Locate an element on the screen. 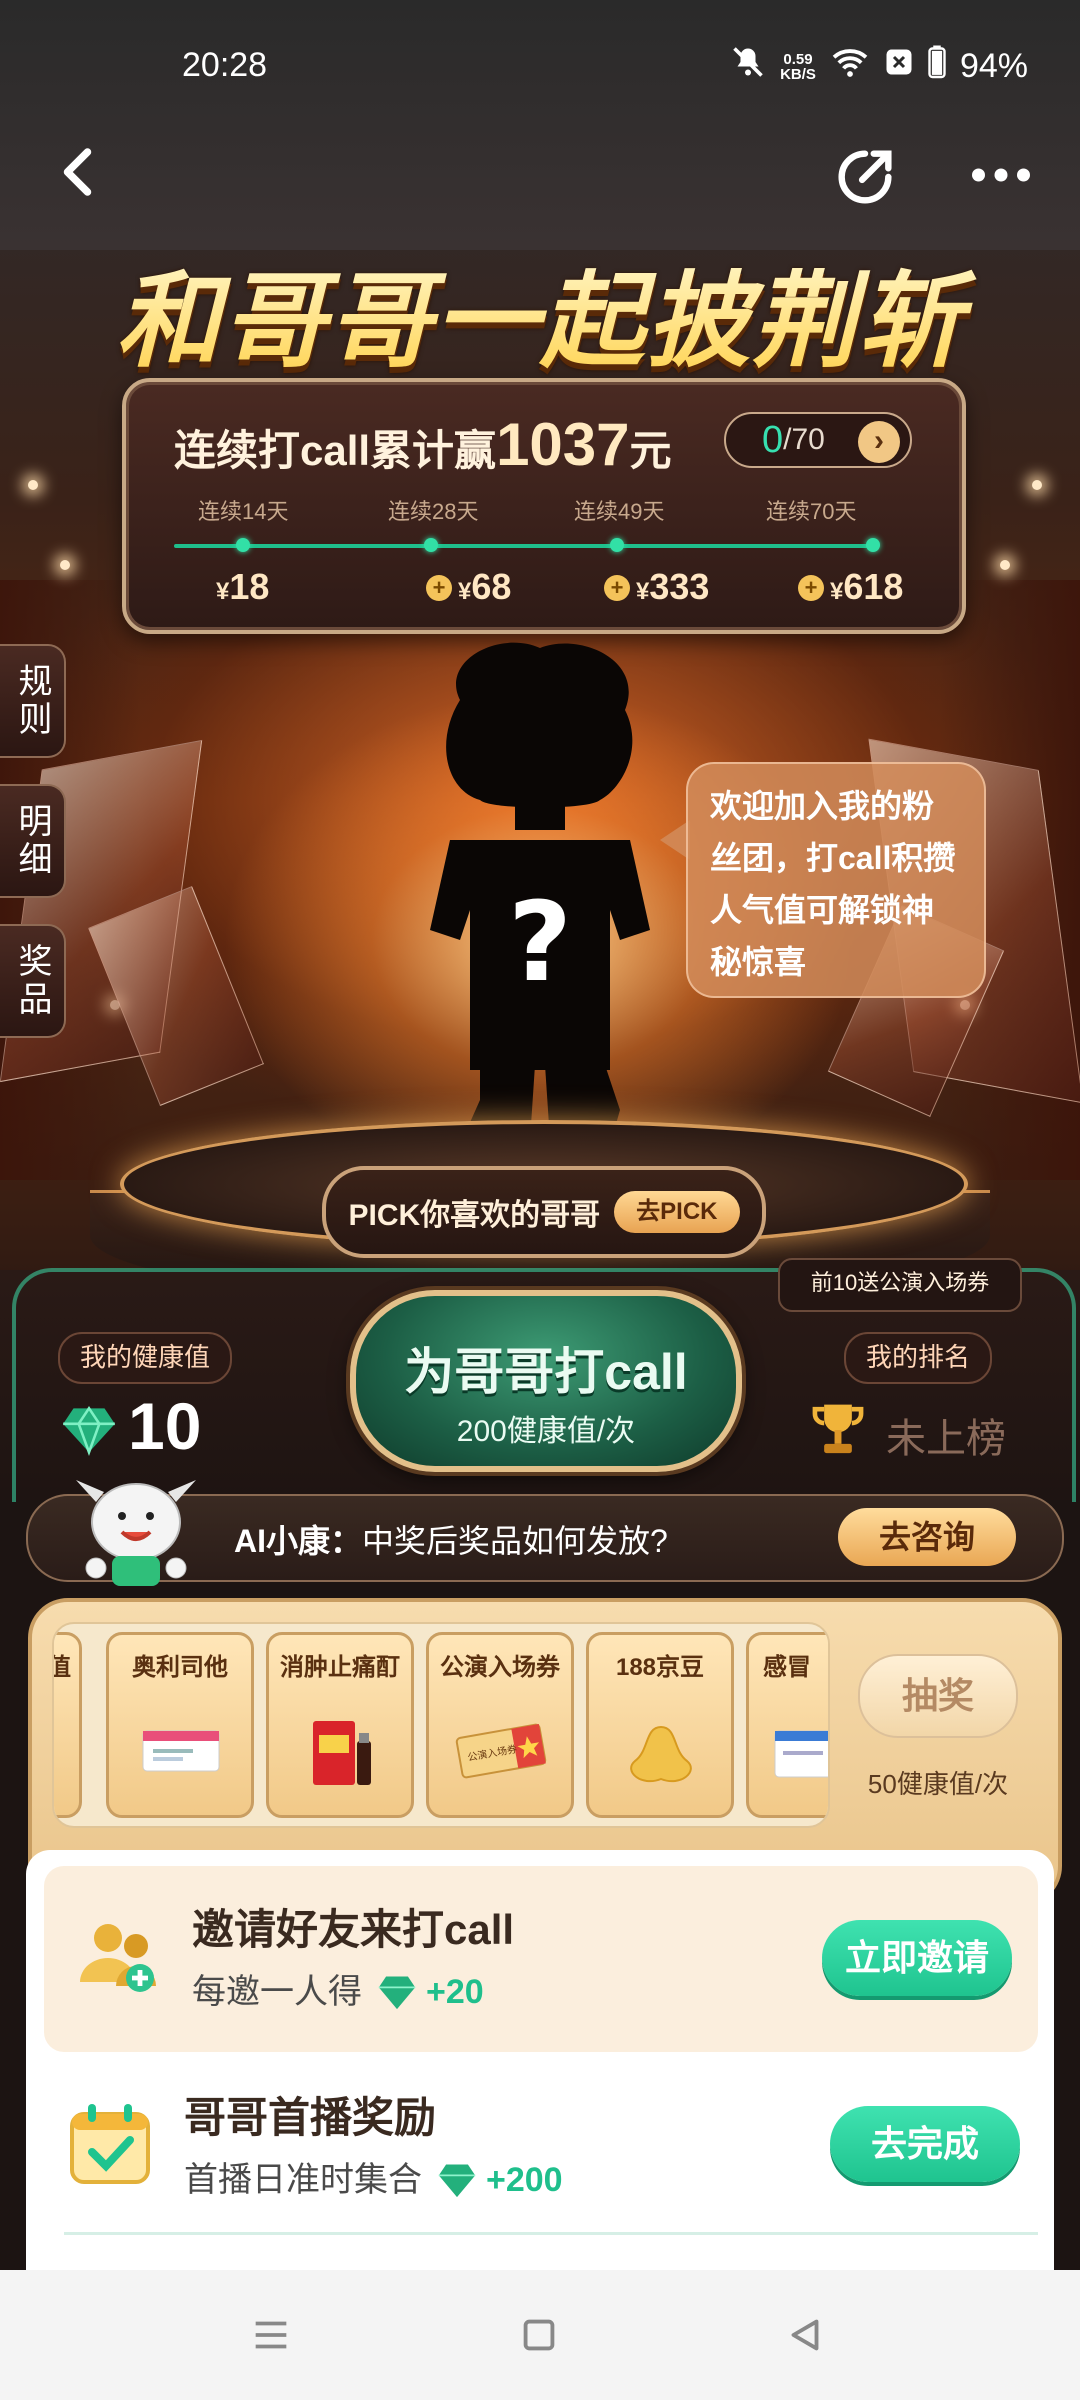 This screenshot has width=1080, height=2400. milestone-day: 连续14天 is located at coordinates (243, 511).